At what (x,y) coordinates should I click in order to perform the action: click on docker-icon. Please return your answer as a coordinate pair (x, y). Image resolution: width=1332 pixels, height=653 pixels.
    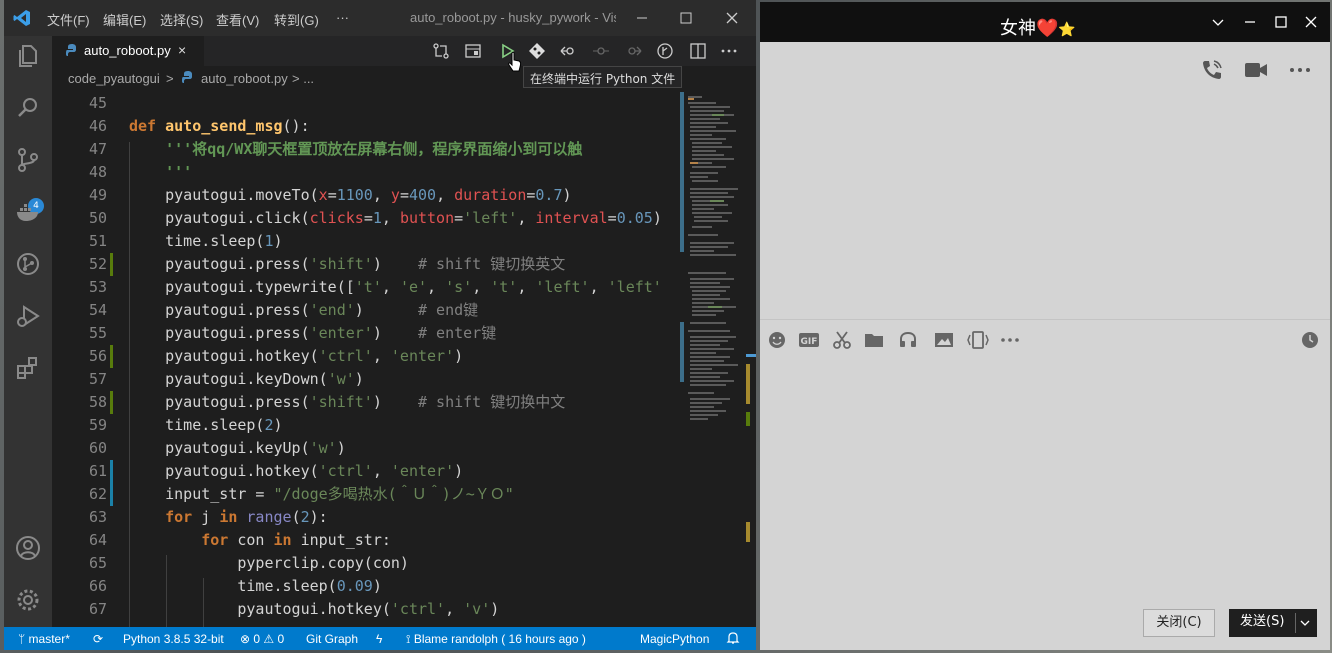
    Looking at the image, I should click on (28, 212).